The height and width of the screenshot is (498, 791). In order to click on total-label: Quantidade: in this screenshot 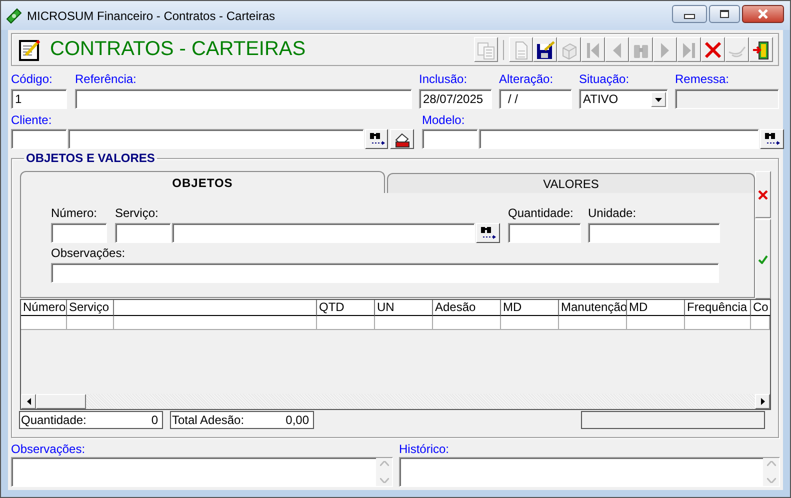, I will do `click(53, 420)`.